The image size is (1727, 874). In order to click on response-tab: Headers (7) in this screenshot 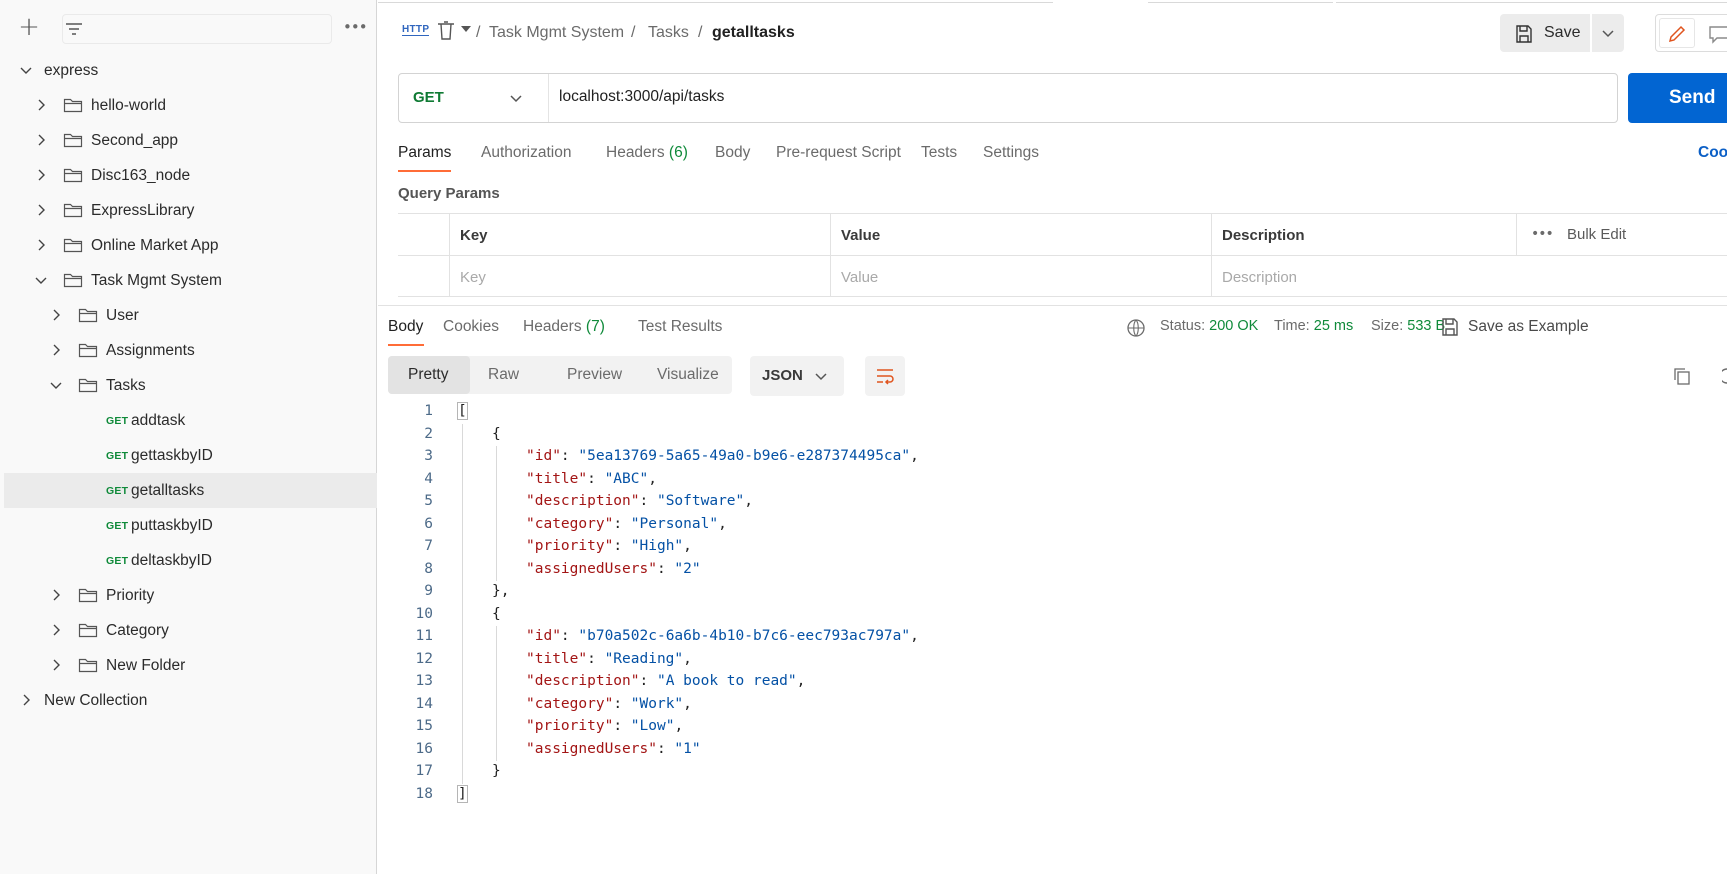, I will do `click(564, 327)`.